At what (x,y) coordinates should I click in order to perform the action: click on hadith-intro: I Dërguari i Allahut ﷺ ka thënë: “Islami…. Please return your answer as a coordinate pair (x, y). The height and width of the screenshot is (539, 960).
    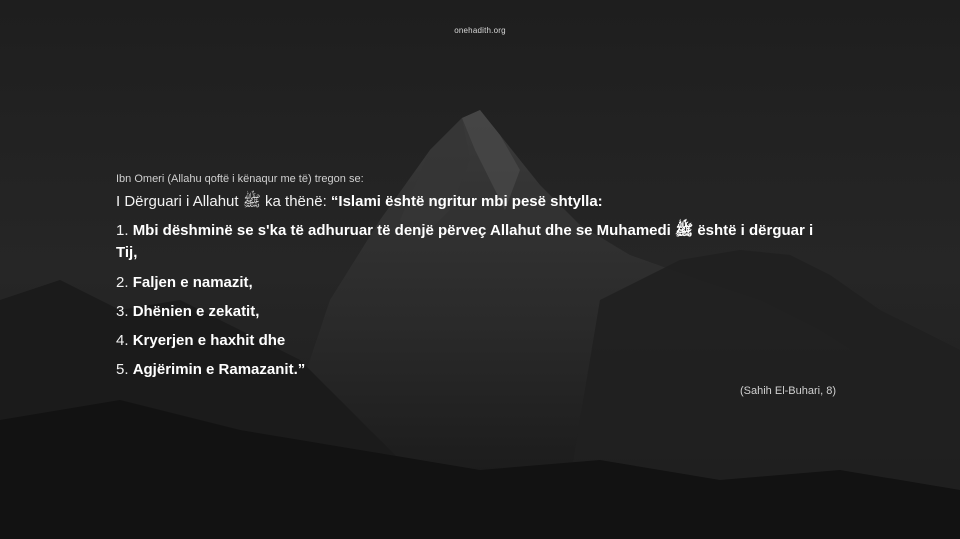
    Looking at the image, I should click on (477, 202).